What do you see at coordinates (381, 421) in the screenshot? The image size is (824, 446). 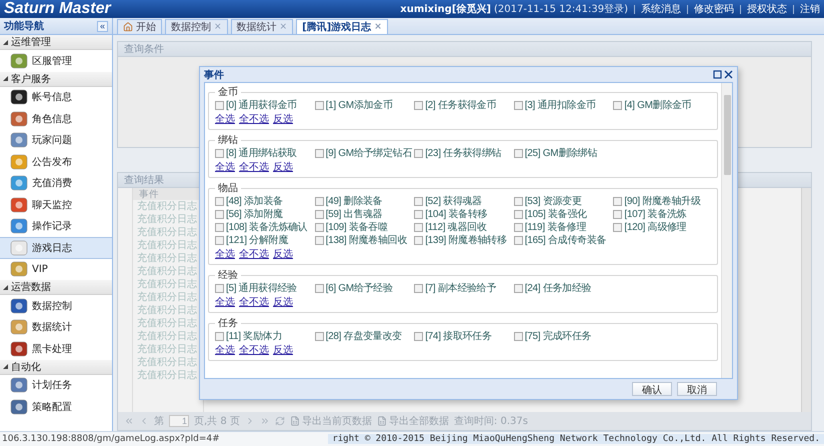 I see `spreadsheet-icon` at bounding box center [381, 421].